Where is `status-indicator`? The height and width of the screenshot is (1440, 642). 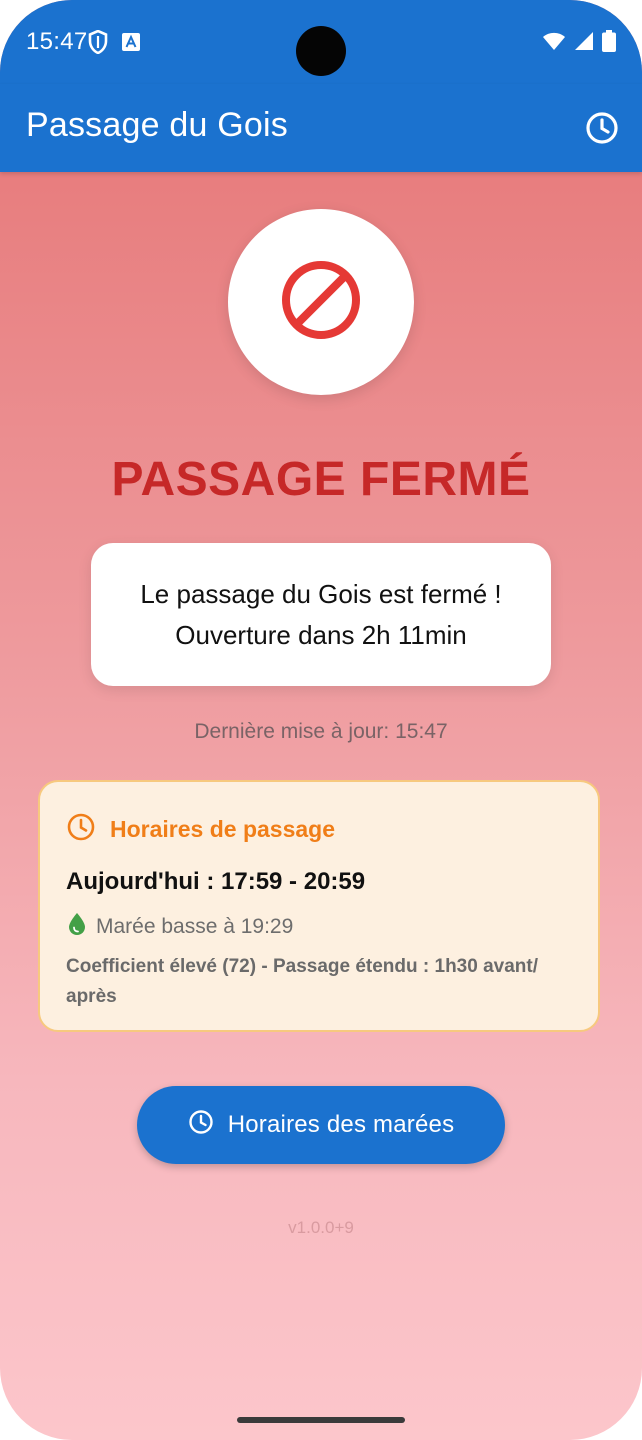 status-indicator is located at coordinates (321, 302).